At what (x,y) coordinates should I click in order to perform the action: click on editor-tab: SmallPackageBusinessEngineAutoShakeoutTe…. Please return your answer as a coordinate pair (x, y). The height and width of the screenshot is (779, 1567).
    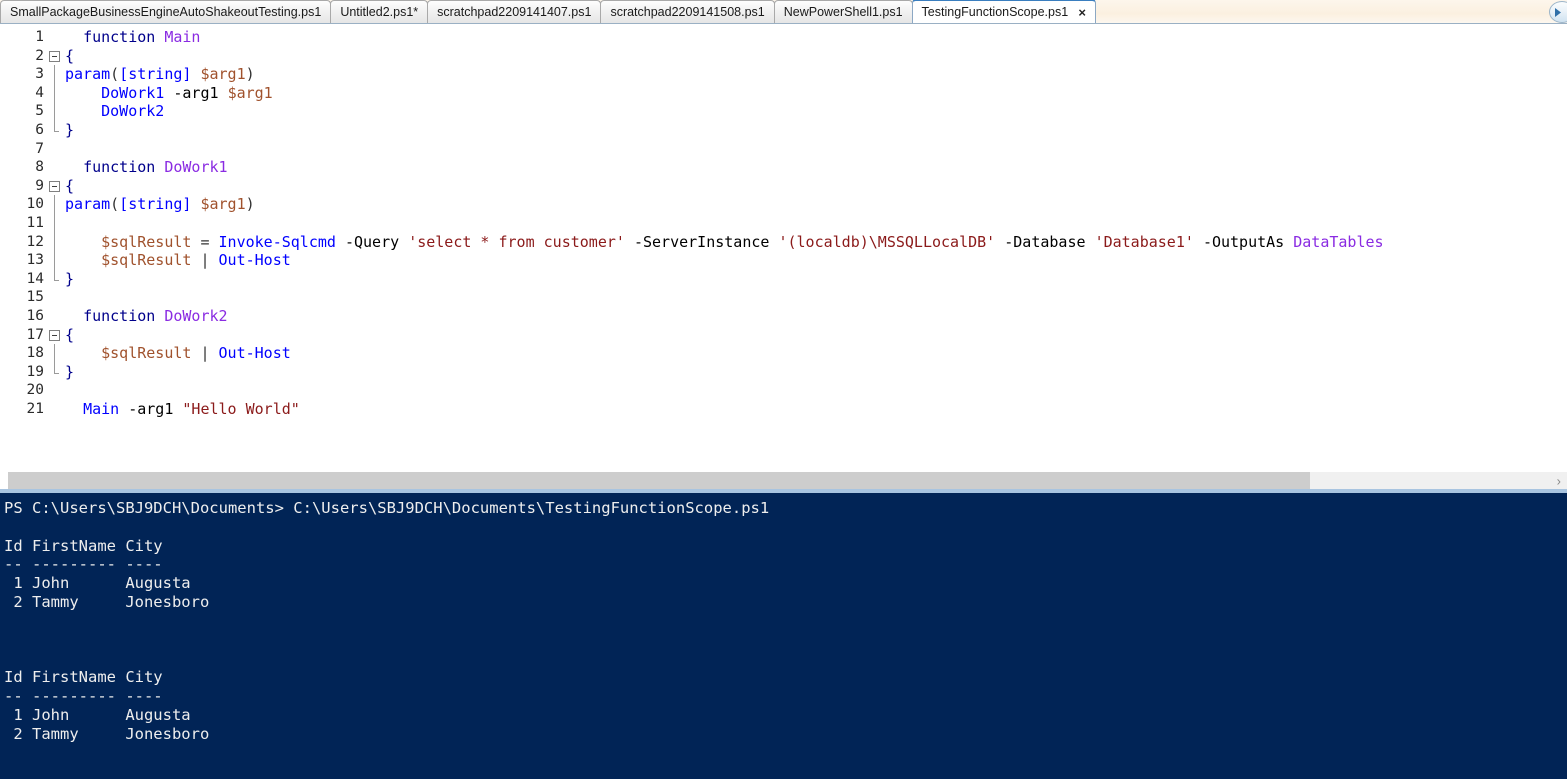
    Looking at the image, I should click on (166, 11).